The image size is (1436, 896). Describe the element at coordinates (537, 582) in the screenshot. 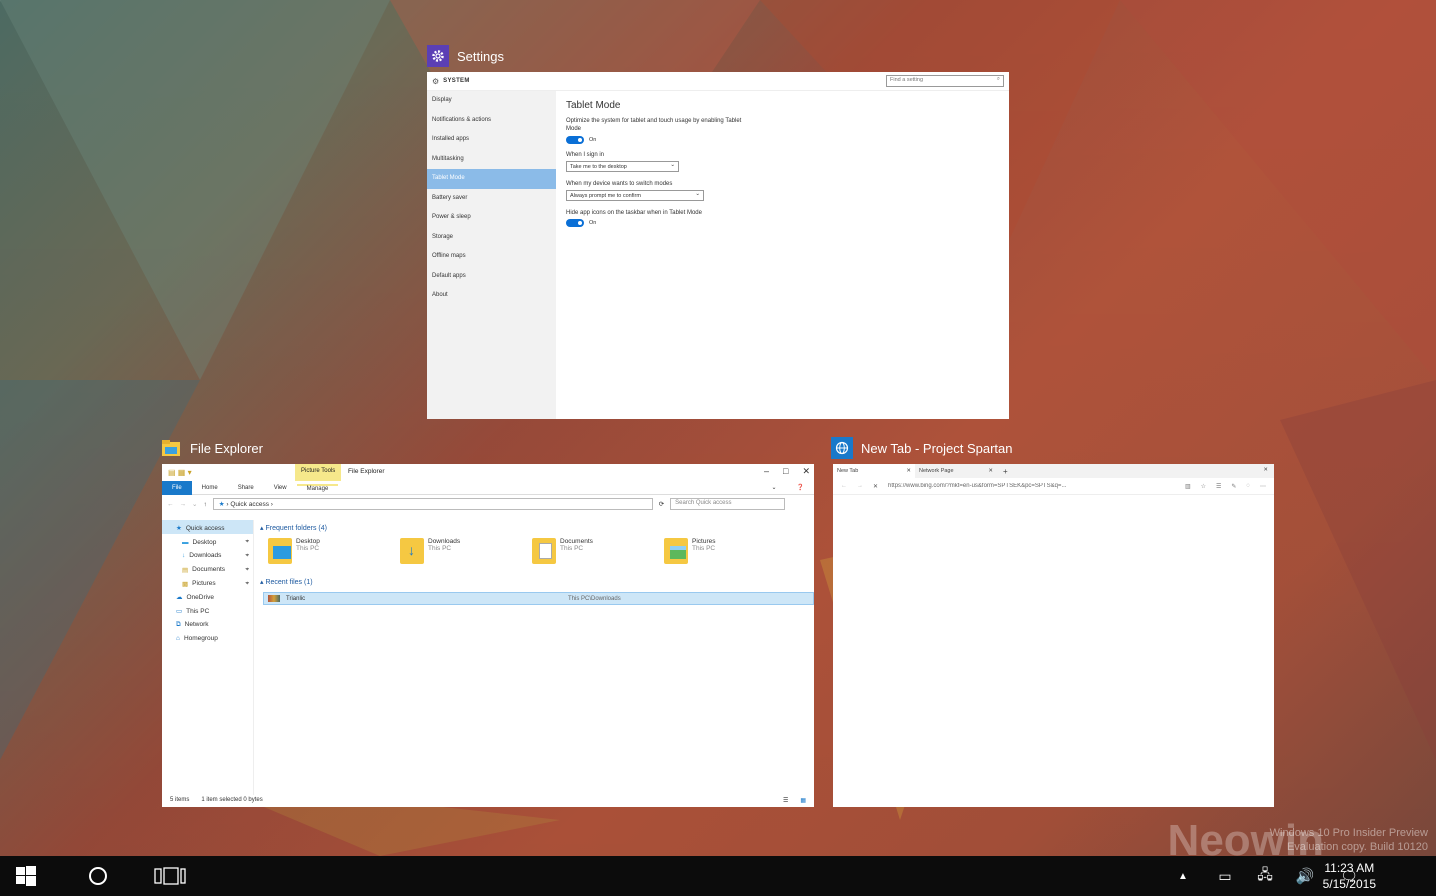

I see `recent-files-header: ▴ Recent files (1)` at that location.